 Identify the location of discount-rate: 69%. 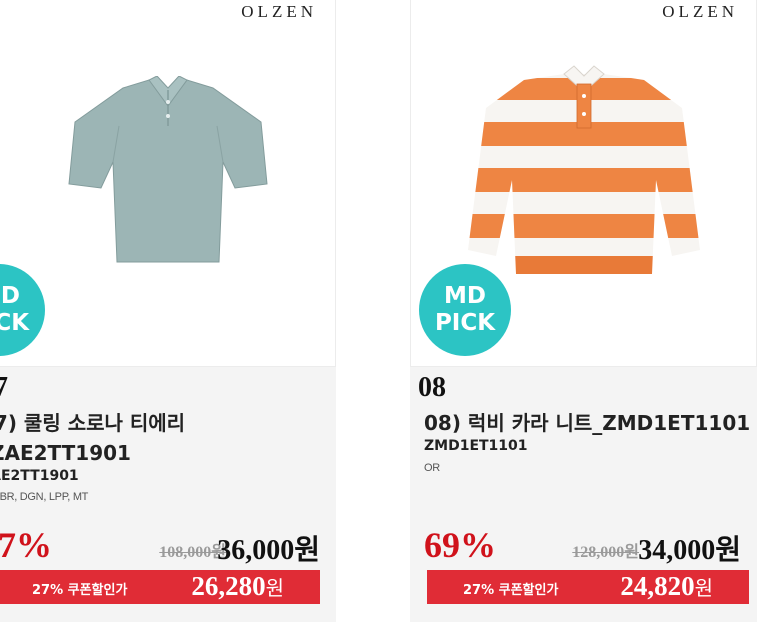
(460, 545).